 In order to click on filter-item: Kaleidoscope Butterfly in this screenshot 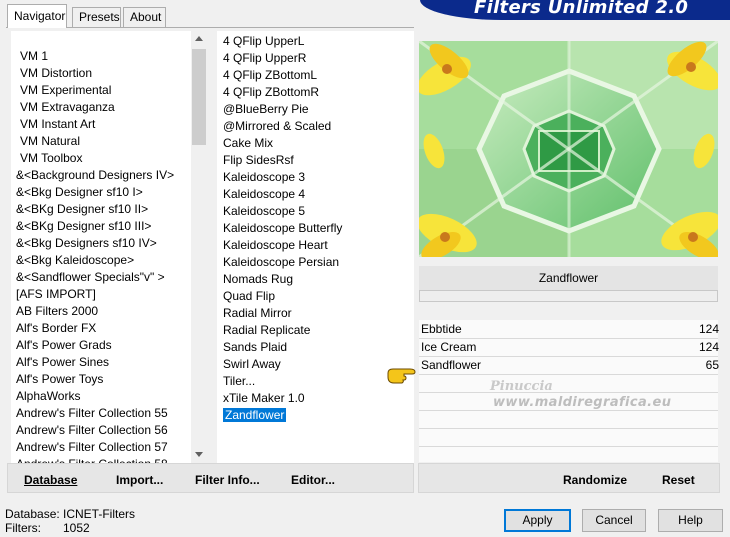, I will do `click(282, 228)`.